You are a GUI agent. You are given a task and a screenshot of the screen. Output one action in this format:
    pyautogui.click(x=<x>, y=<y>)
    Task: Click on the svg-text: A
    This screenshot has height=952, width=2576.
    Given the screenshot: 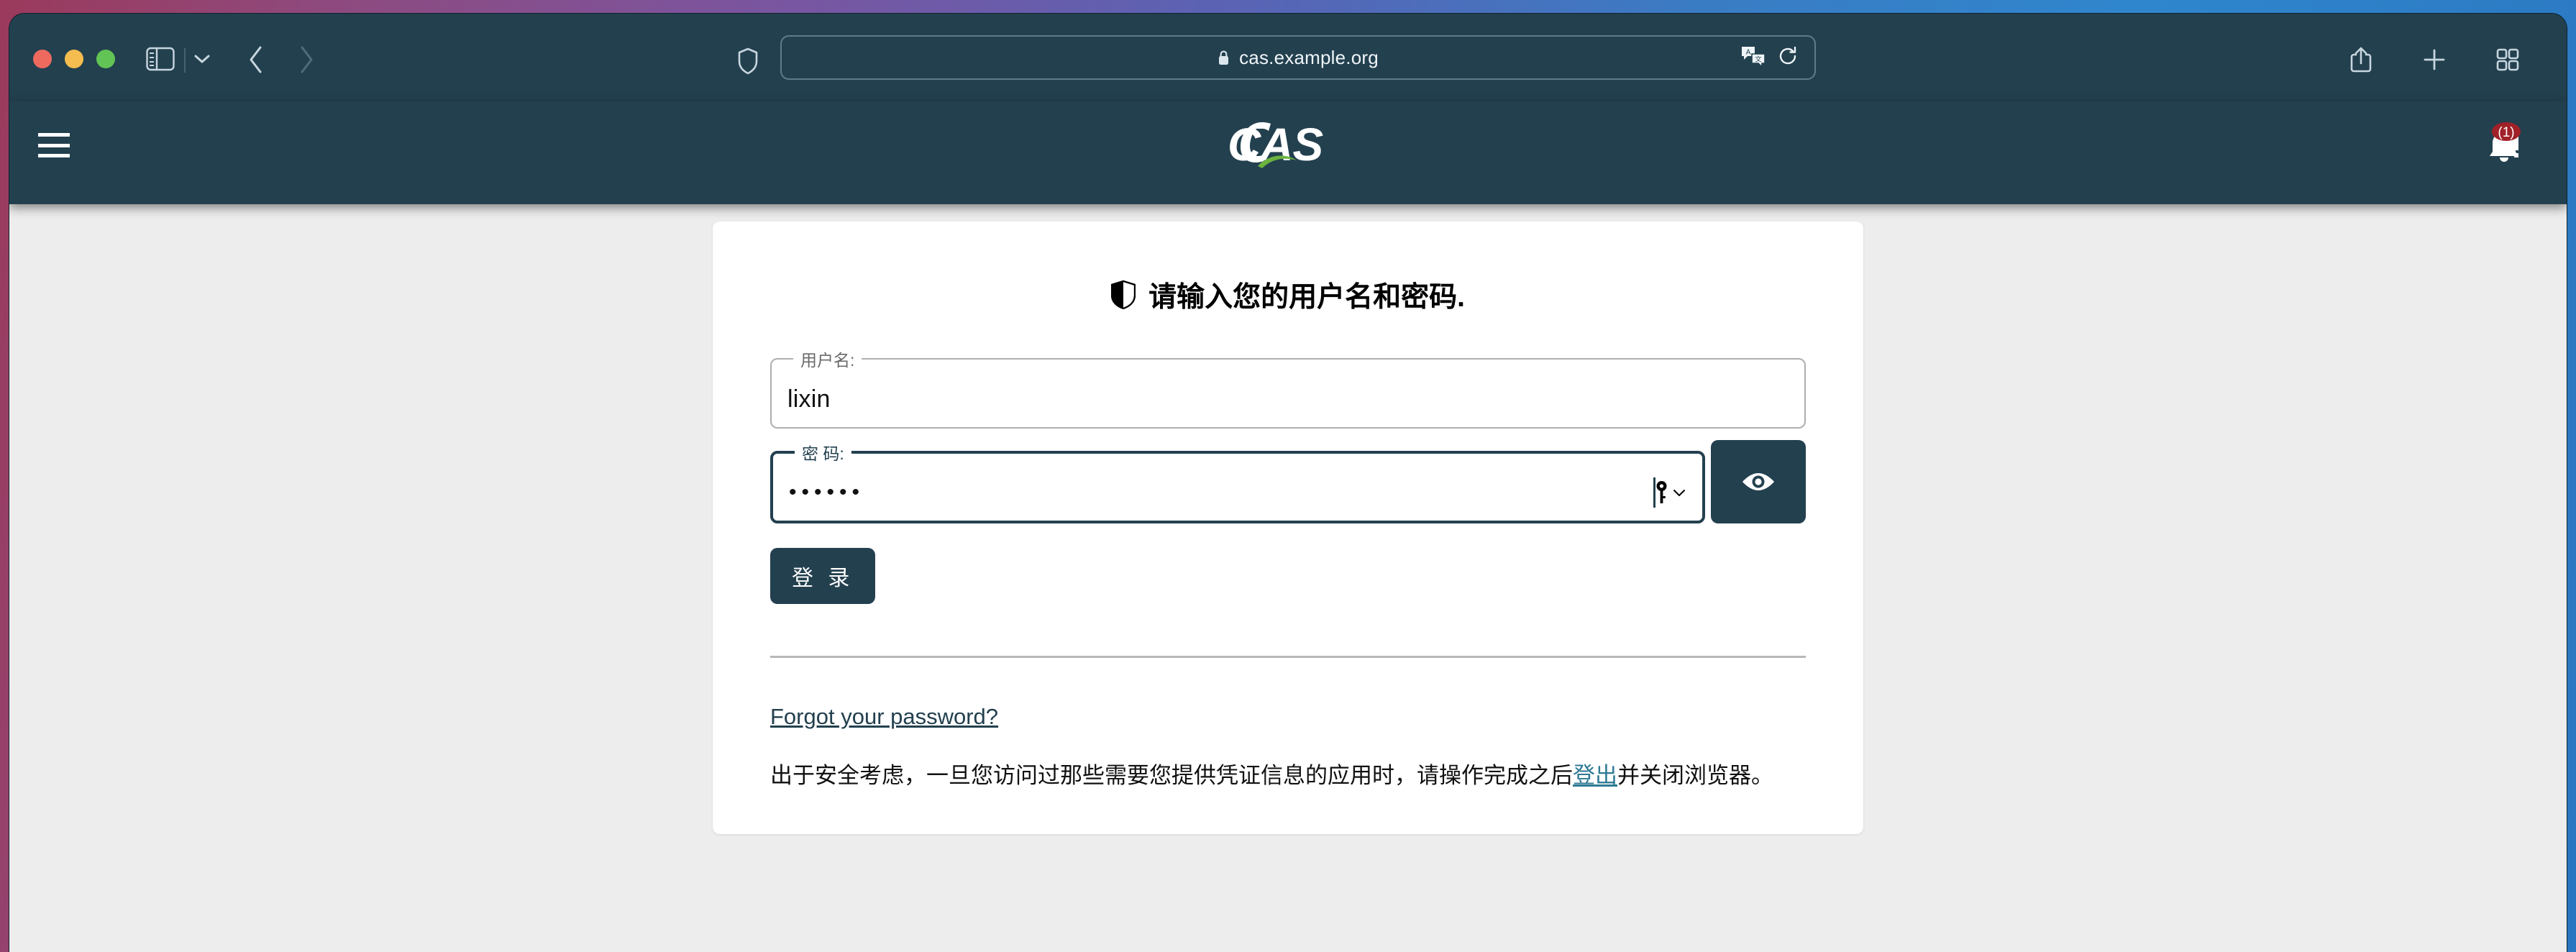 What is the action you would take?
    pyautogui.click(x=1748, y=52)
    